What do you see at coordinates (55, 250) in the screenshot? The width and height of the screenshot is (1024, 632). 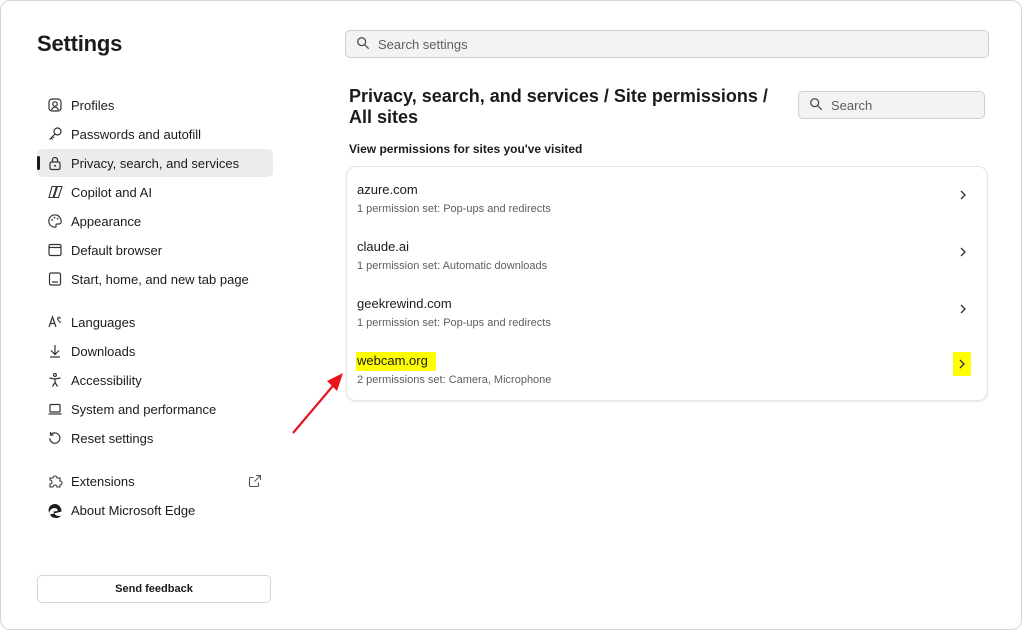 I see `browser-icon` at bounding box center [55, 250].